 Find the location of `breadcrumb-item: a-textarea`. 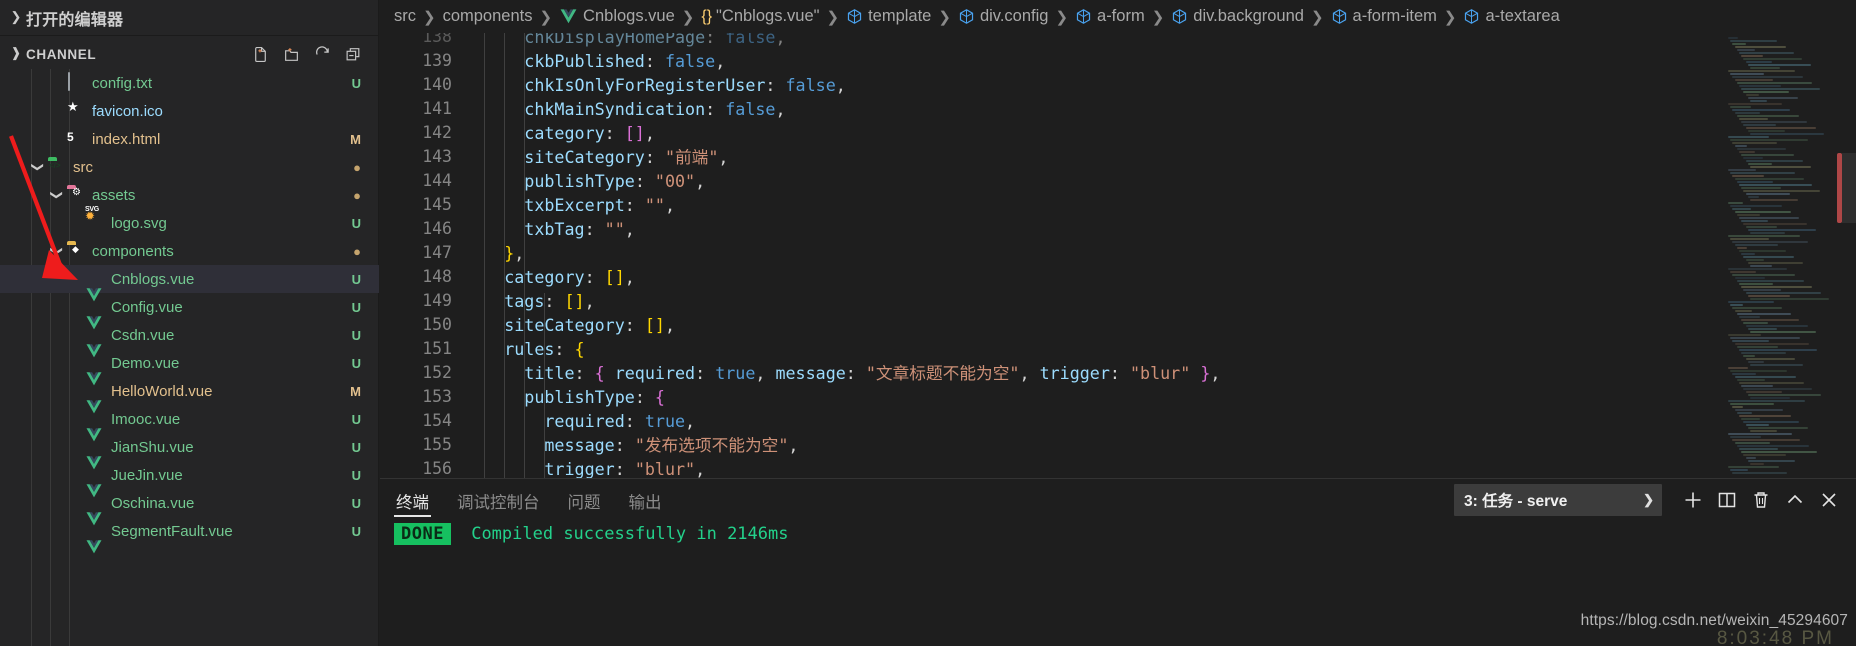

breadcrumb-item: a-textarea is located at coordinates (1511, 16).